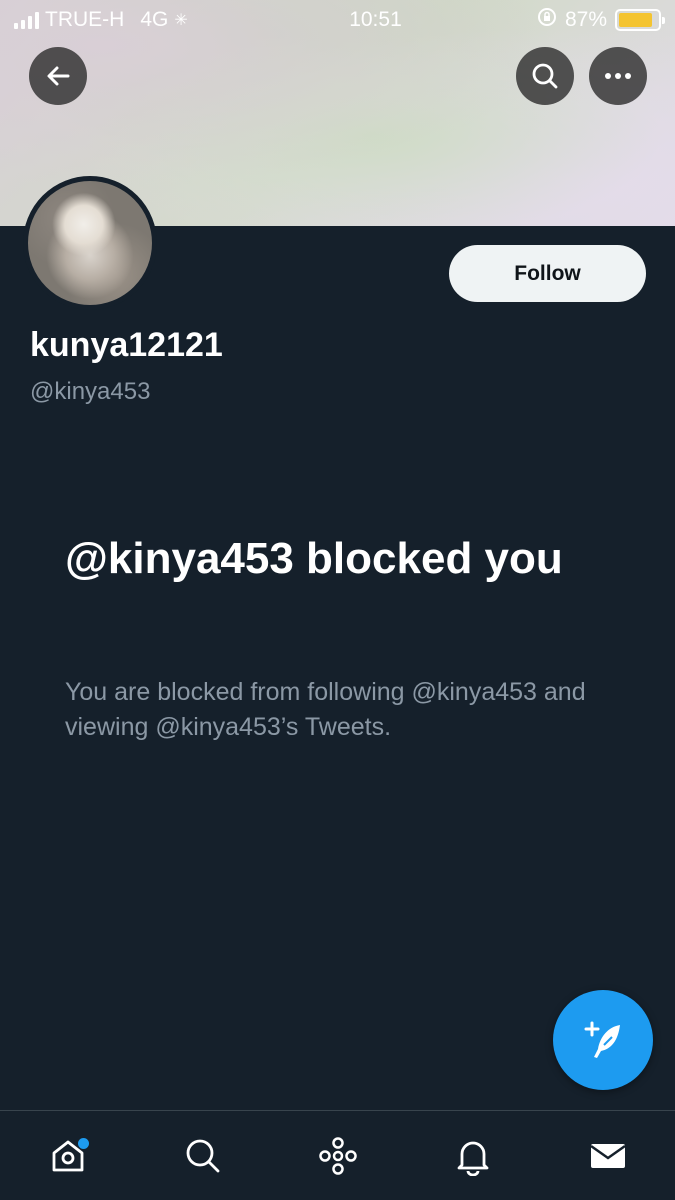  I want to click on search-button, so click(545, 76).